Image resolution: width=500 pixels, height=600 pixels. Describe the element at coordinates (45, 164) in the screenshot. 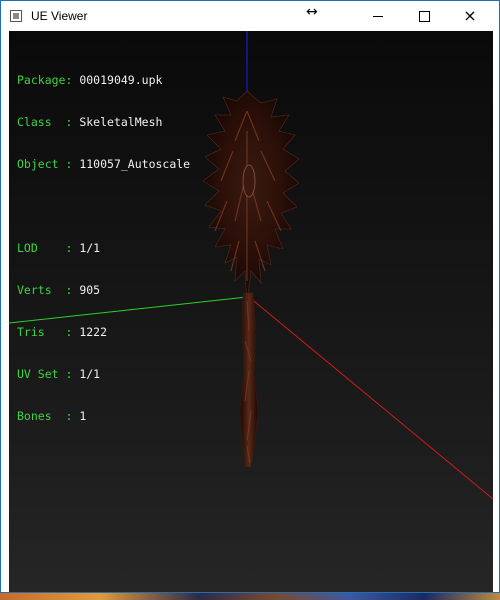

I see `info-object-label: Object :` at that location.